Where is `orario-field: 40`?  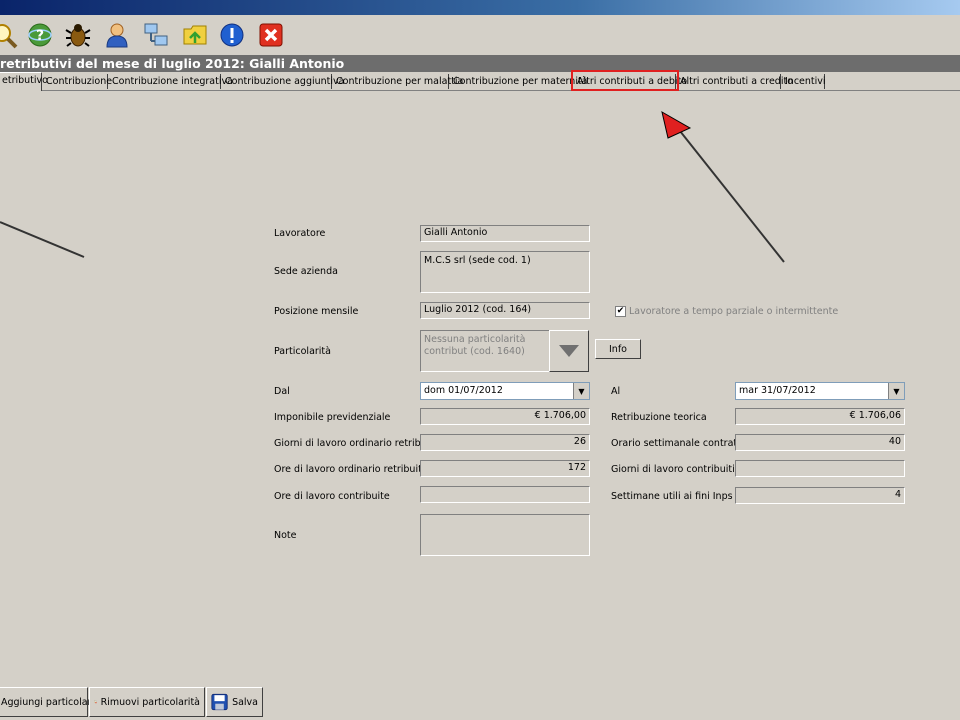
orario-field: 40 is located at coordinates (820, 442).